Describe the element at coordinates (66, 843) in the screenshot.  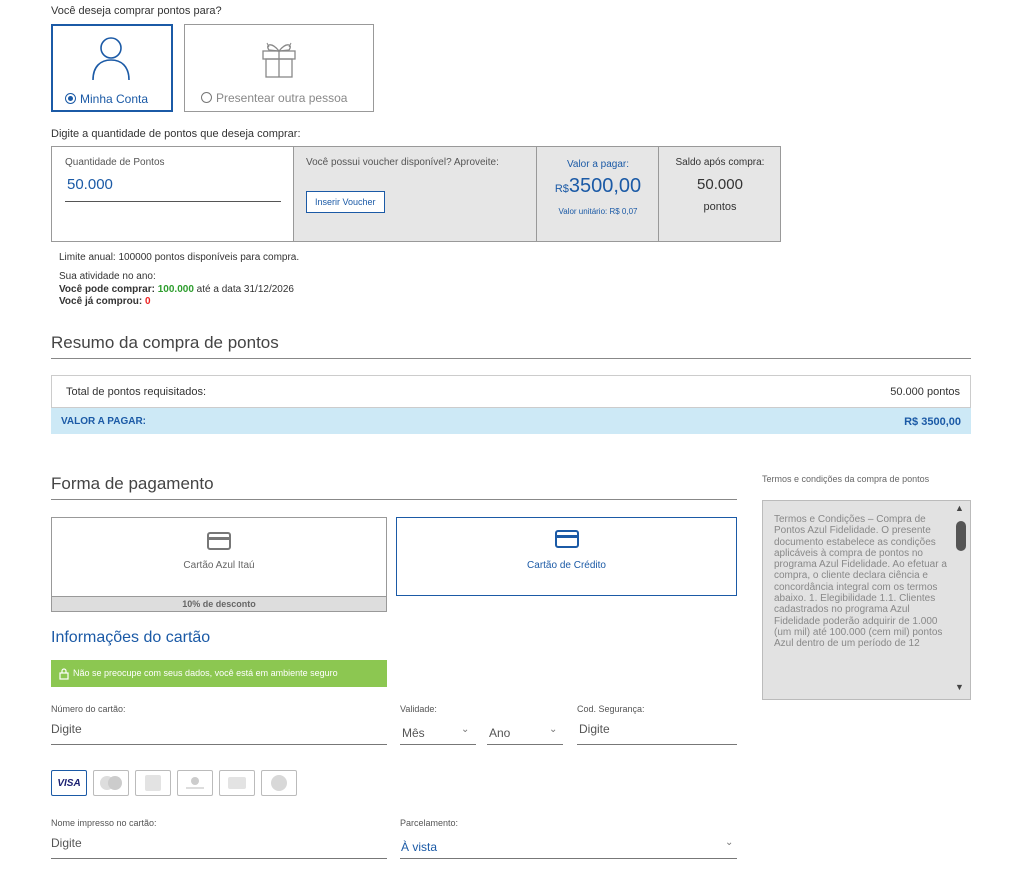
I see `cardholder-name-input: Digite` at that location.